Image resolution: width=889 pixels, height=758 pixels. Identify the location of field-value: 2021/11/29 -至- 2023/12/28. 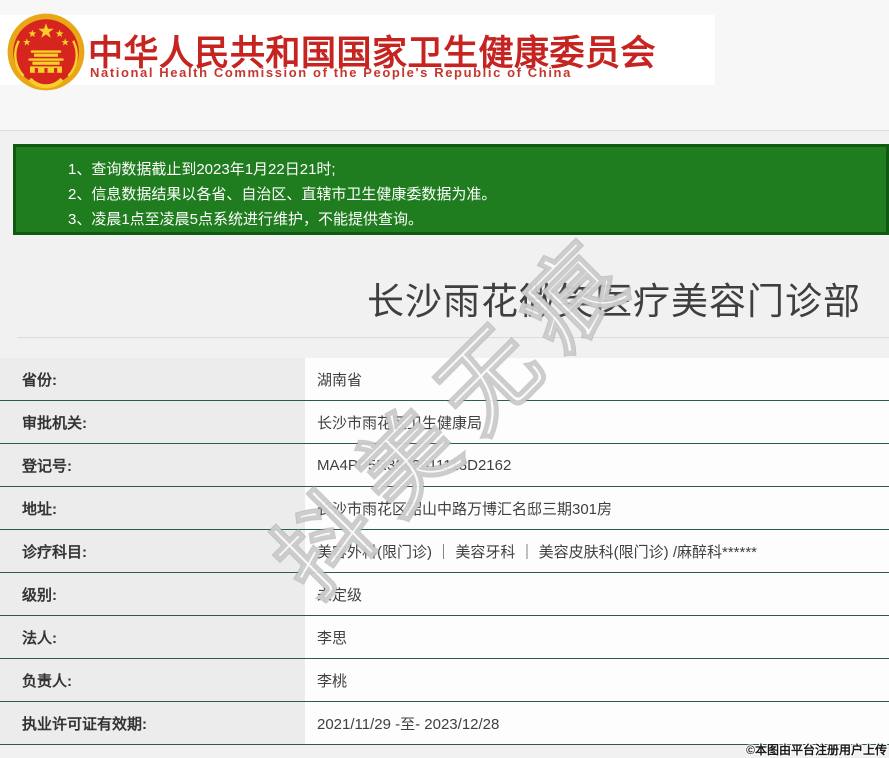
(597, 723).